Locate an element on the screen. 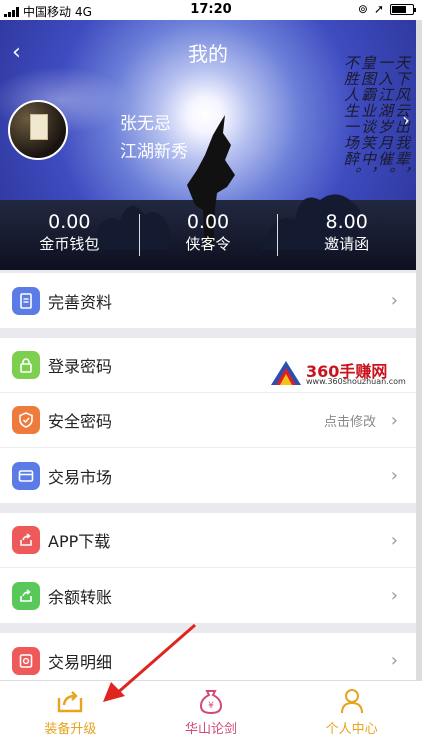 The image size is (422, 739). tab-label: 华山论剑 is located at coordinates (211, 729).